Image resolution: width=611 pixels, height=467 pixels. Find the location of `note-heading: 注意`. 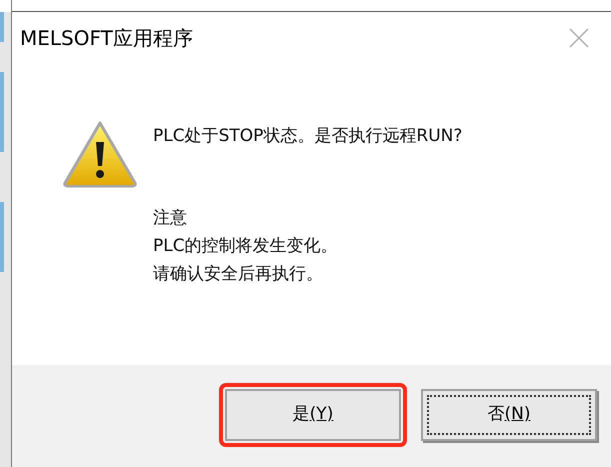

note-heading: 注意 is located at coordinates (170, 218).